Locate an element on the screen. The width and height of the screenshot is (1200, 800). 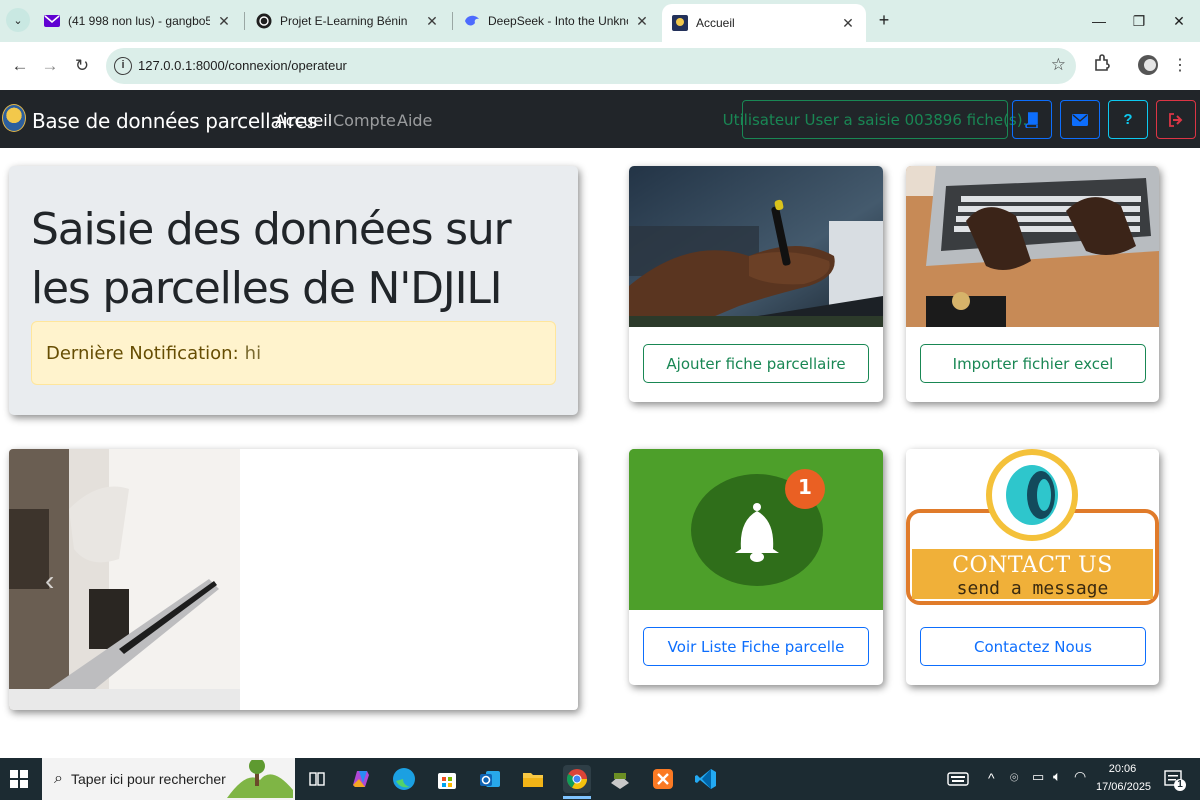
github-icon is located at coordinates (264, 21).